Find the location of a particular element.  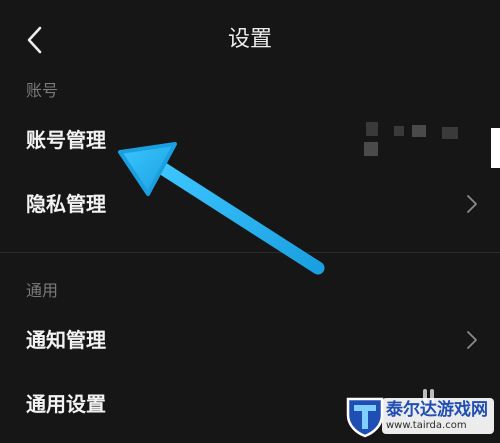

watermark-name: 泰尔达游戏网 is located at coordinates (437, 410).